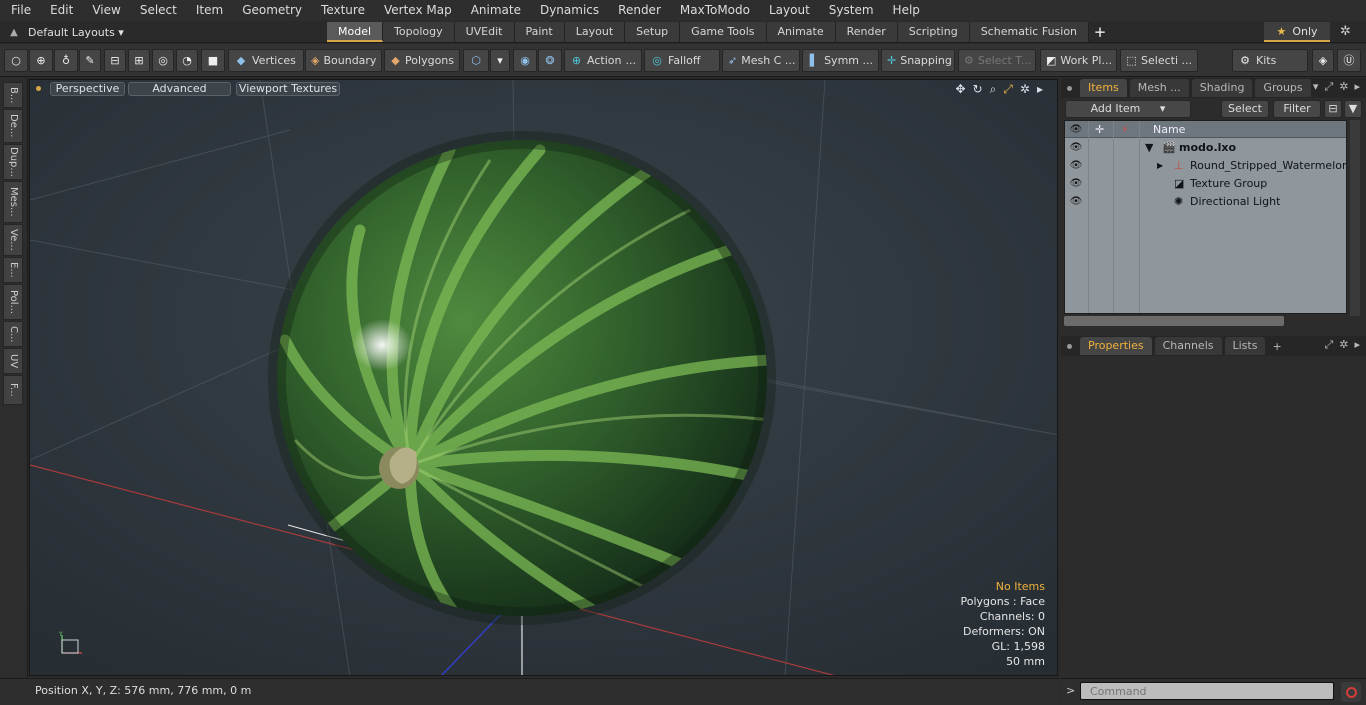  Describe the element at coordinates (1128, 109) in the screenshot. I see `add-item-button: Add Item ▾` at that location.